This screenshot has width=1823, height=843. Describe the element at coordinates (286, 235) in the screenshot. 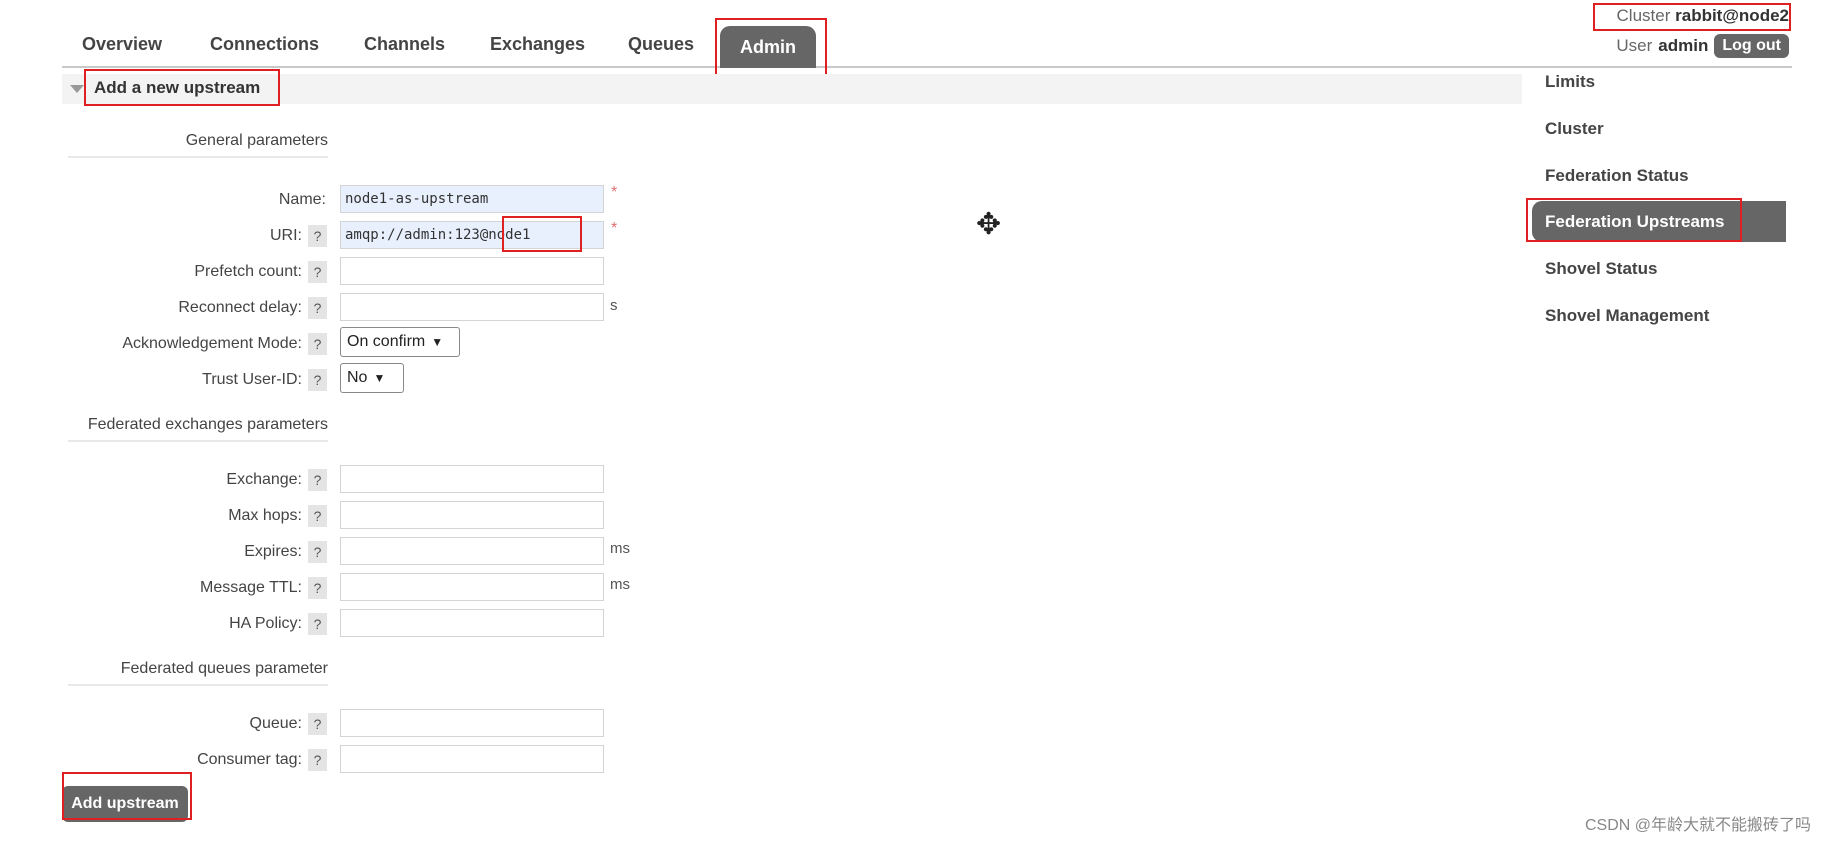

I see `uri-label: URI:` at that location.